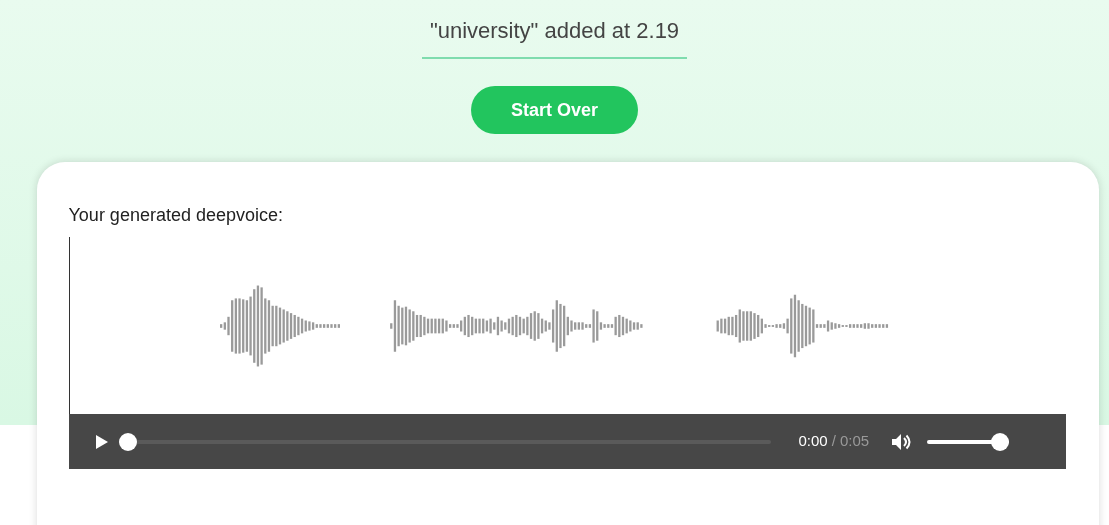 This screenshot has height=525, width=1109. What do you see at coordinates (813, 441) in the screenshot?
I see `current-time: 0:00` at bounding box center [813, 441].